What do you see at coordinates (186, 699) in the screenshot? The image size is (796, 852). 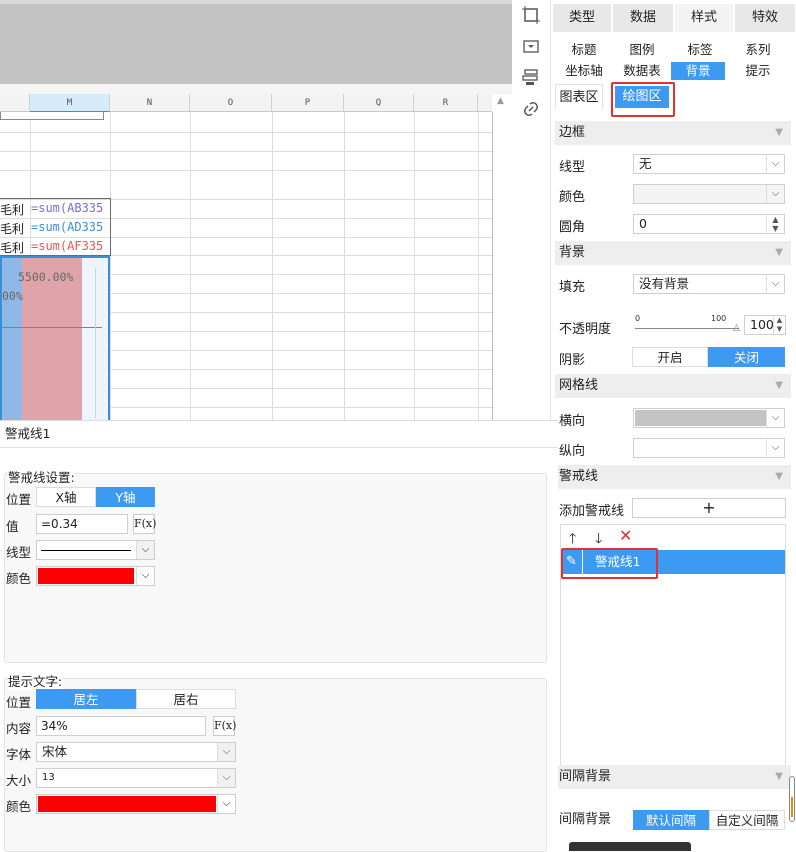 I see `align-right-toggle: 居右` at bounding box center [186, 699].